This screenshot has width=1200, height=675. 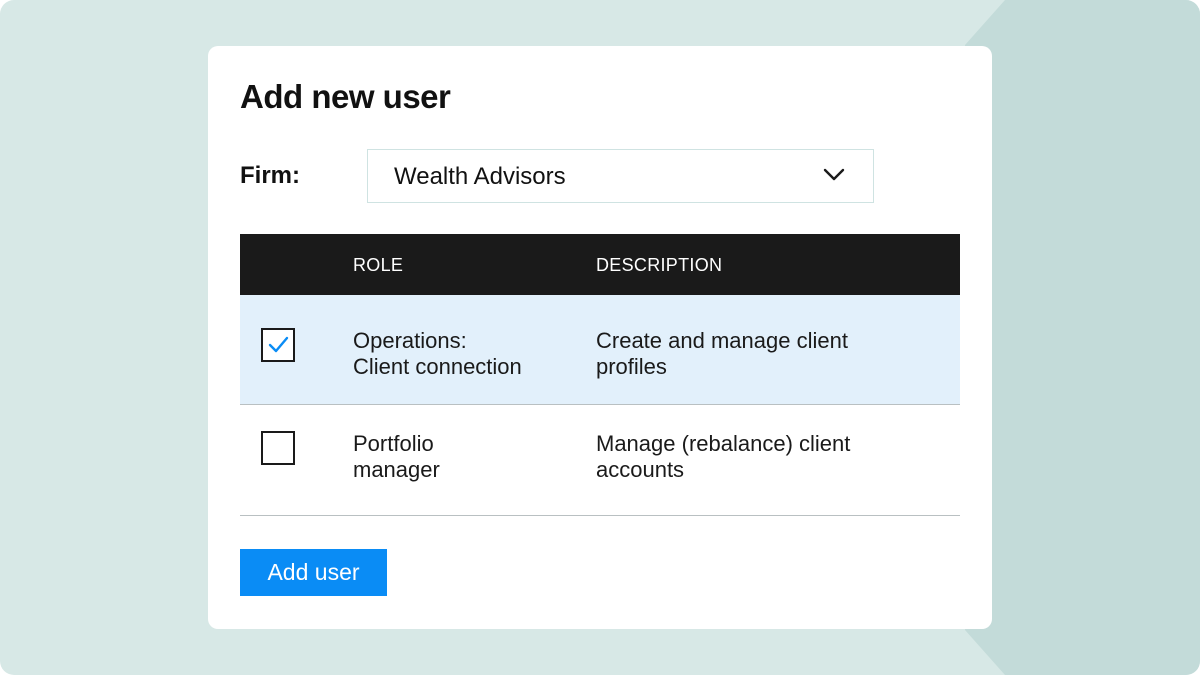 I want to click on table-header: ROLE DESCRIPTION, so click(x=600, y=264).